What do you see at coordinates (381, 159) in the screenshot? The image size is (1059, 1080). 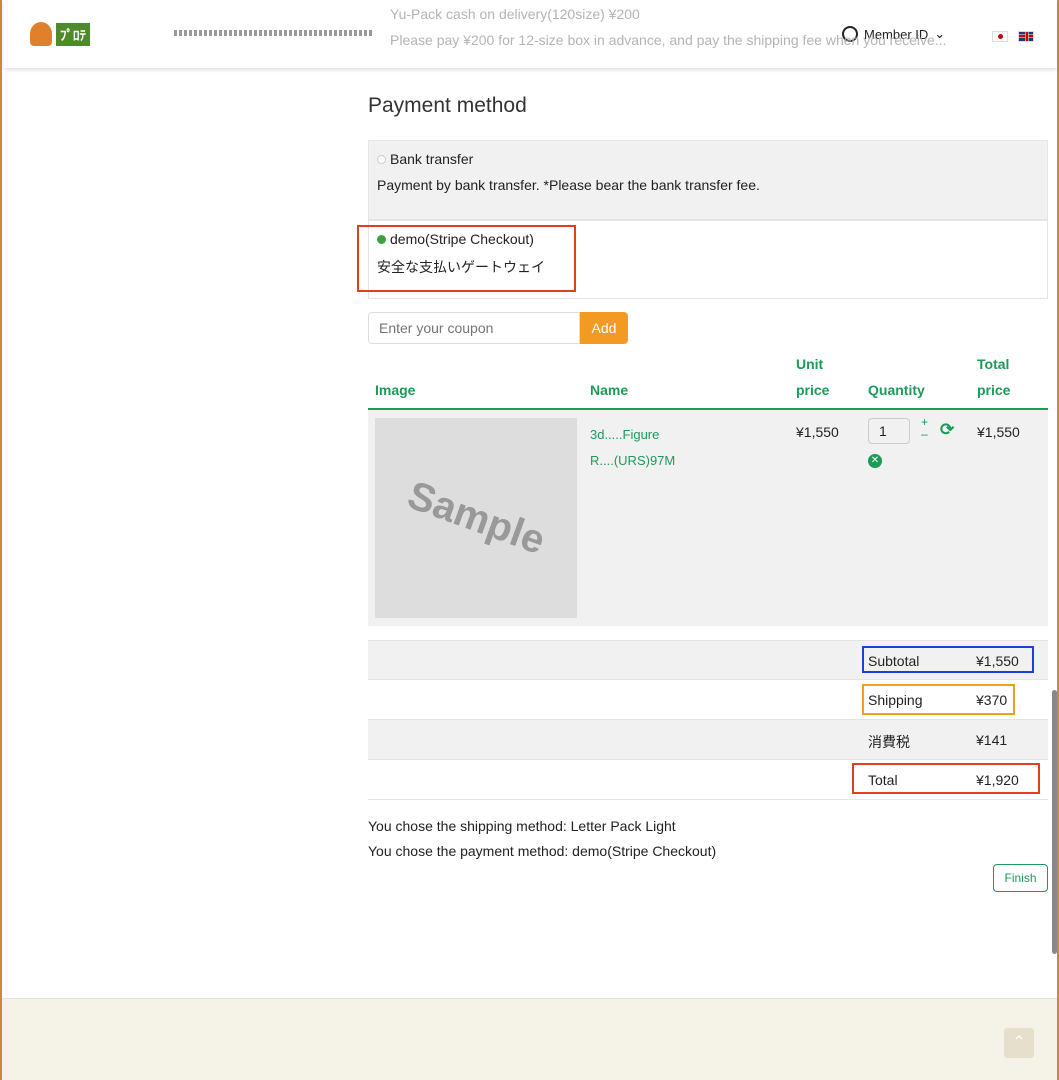 I see `radio-bank` at bounding box center [381, 159].